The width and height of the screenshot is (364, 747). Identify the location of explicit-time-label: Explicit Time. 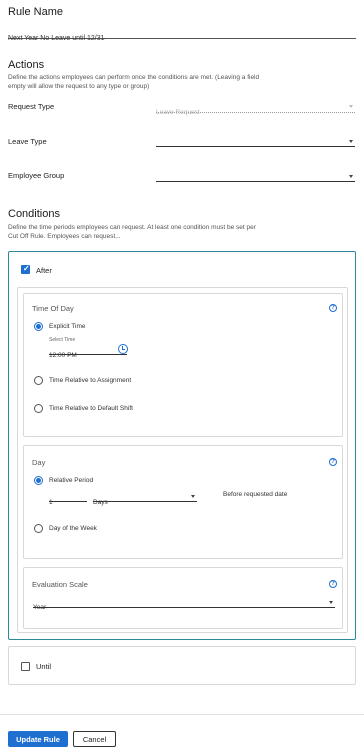
(67, 326).